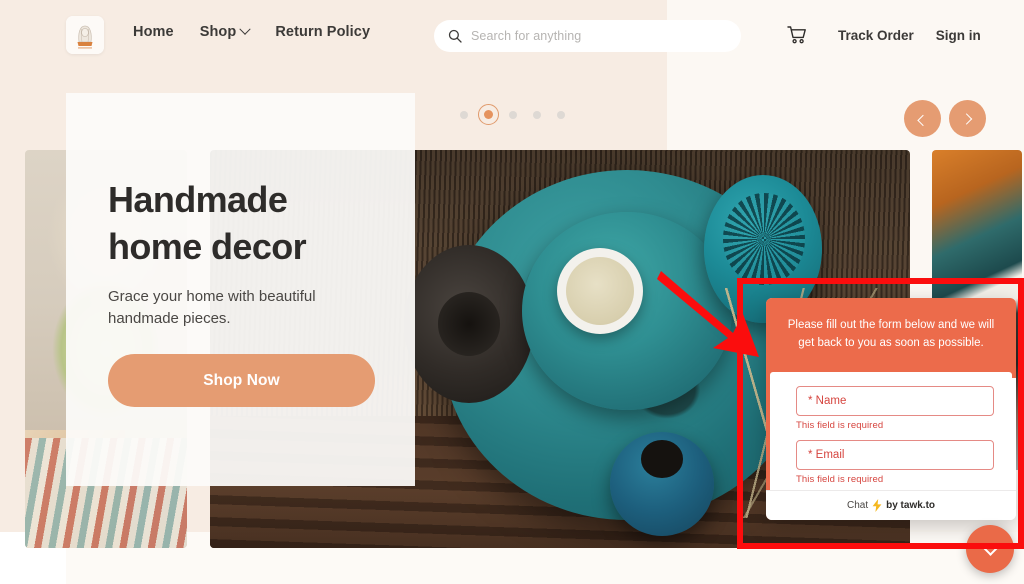 This screenshot has height=584, width=1024. Describe the element at coordinates (526, 36) in the screenshot. I see `search-input: Search for anything` at that location.